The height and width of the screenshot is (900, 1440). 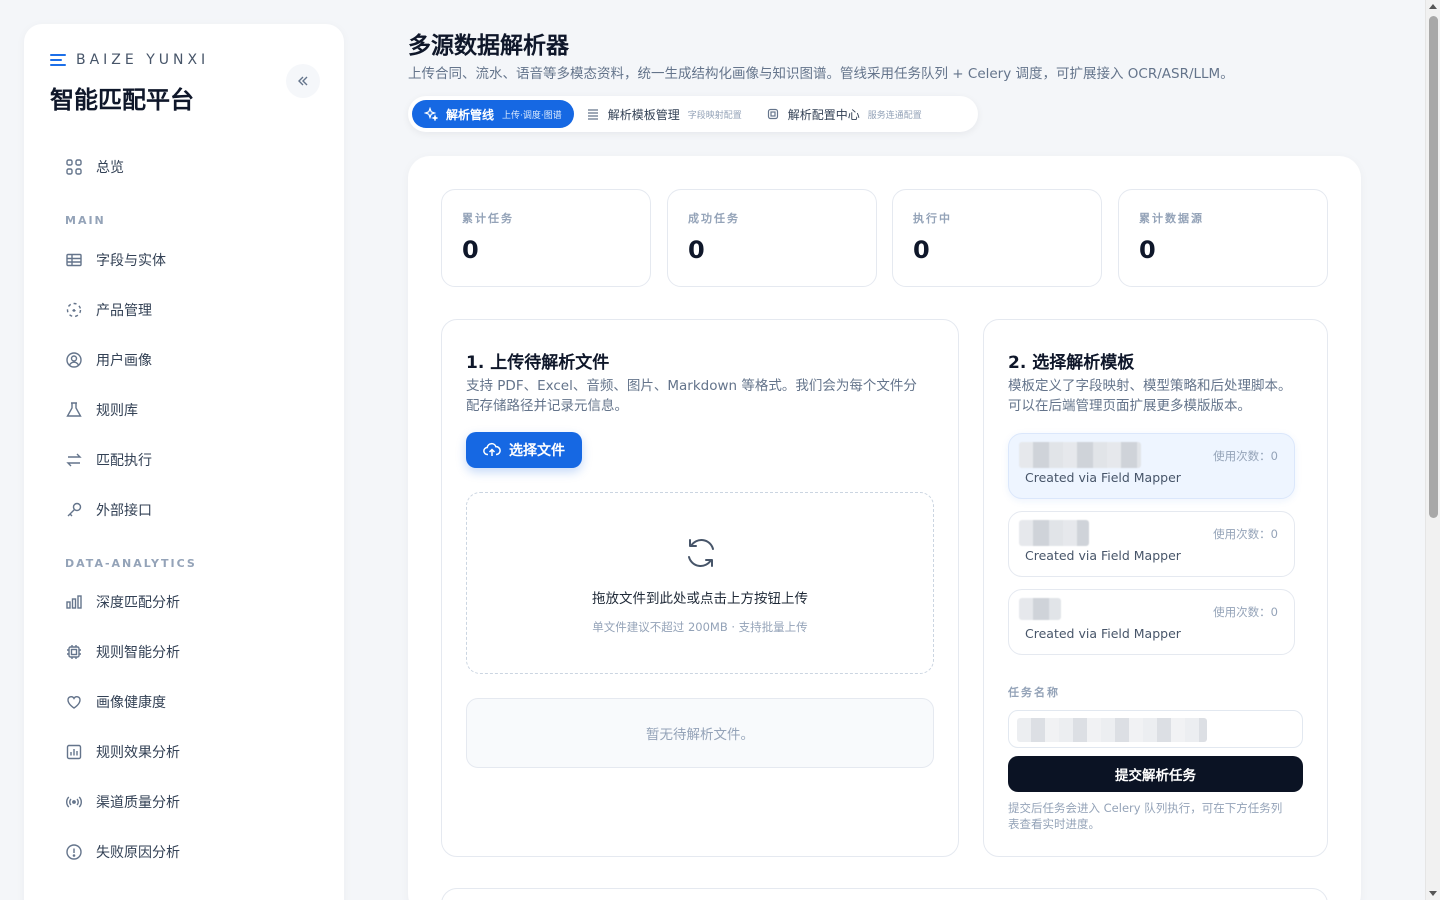 I want to click on sidebar-item-fields: 字段与实体, so click(x=115, y=260).